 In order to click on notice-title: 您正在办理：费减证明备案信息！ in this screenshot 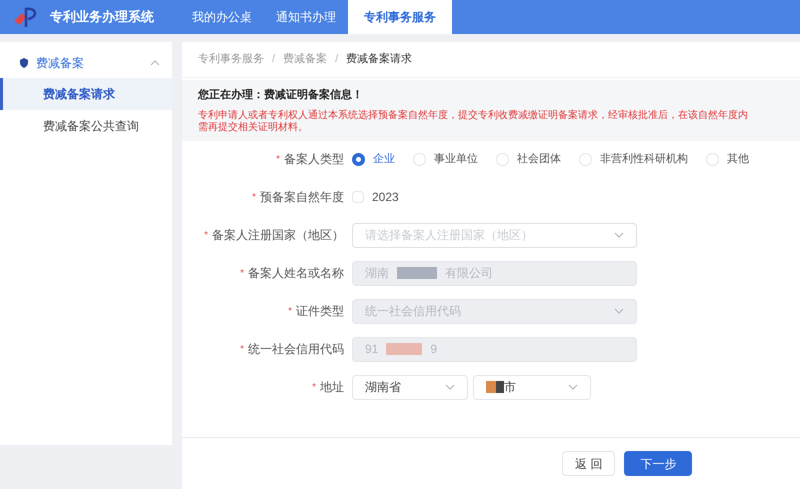, I will do `click(281, 95)`.